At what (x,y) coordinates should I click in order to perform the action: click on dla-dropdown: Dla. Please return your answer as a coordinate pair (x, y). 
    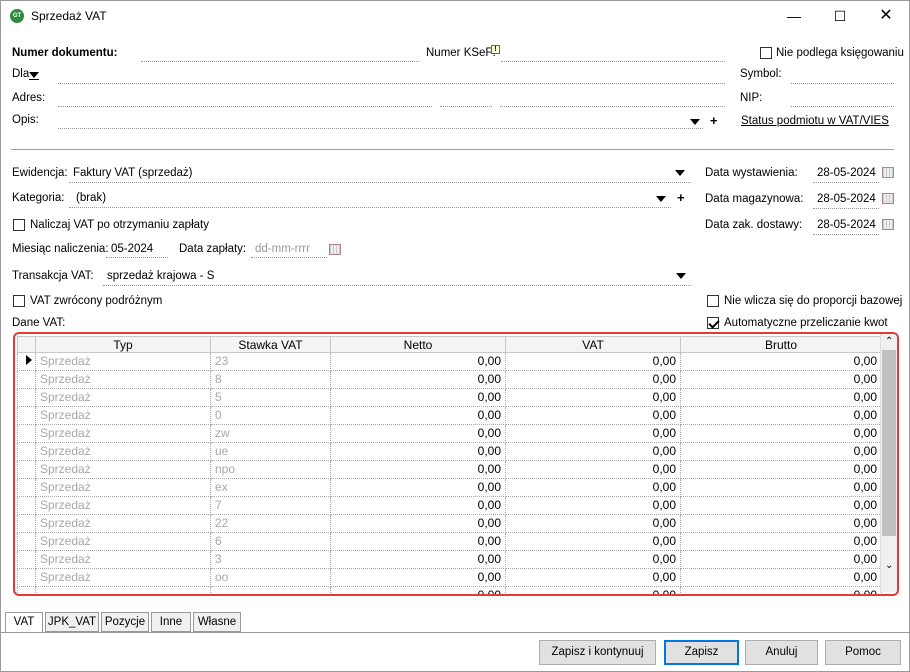
    Looking at the image, I should click on (20, 74).